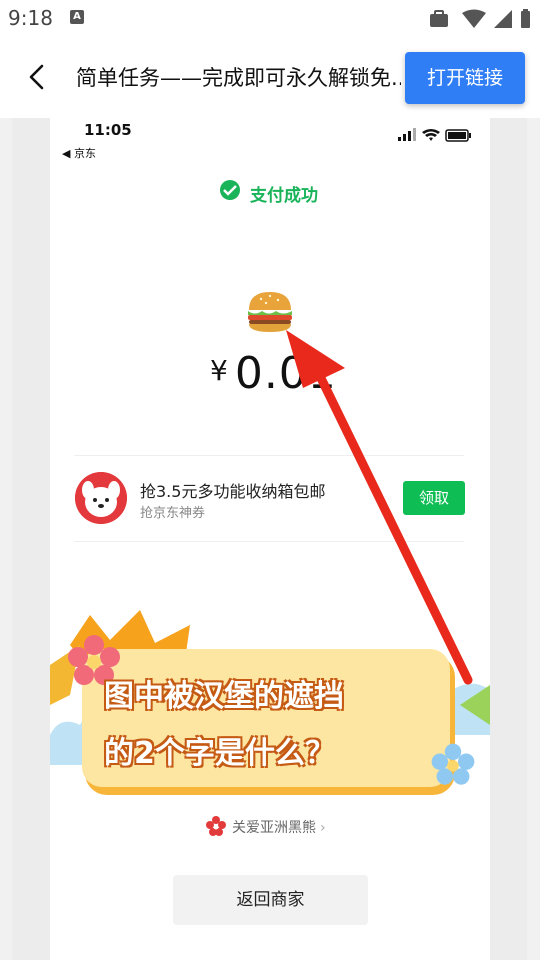 The image size is (540, 960). I want to click on hamburger-icon, so click(270, 312).